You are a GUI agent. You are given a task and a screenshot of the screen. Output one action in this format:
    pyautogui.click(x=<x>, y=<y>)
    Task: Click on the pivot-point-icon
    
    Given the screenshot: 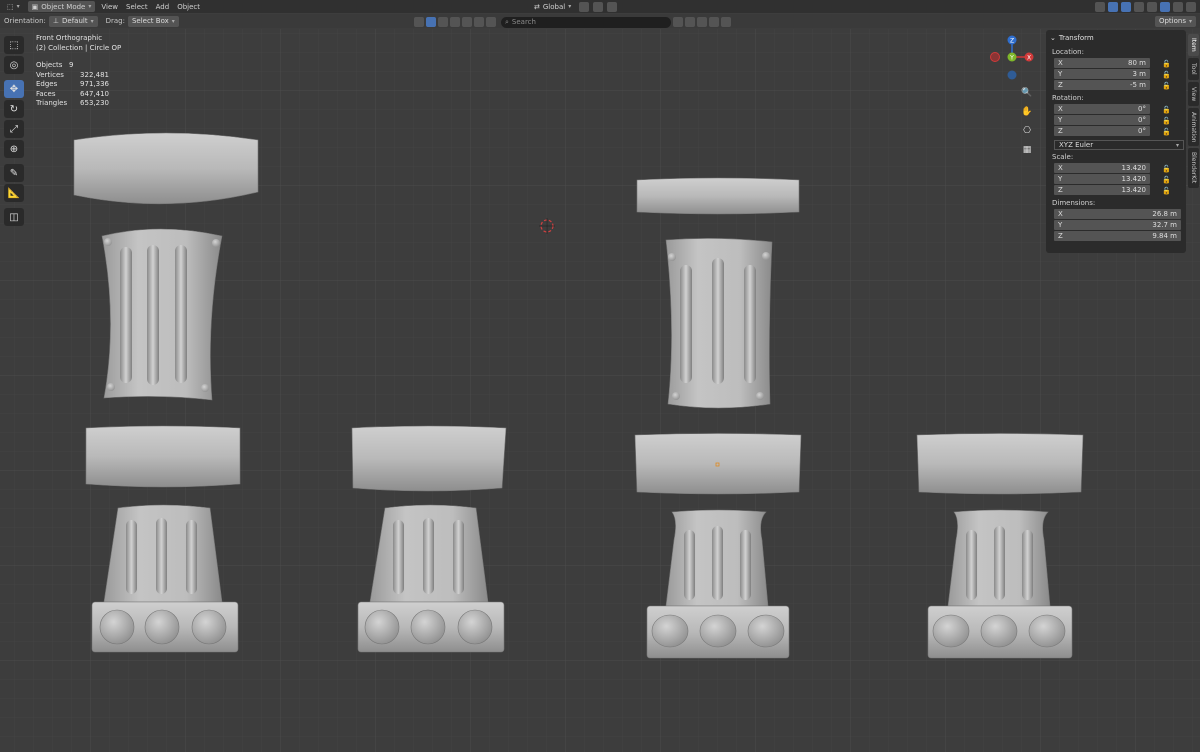 What is the action you would take?
    pyautogui.click(x=584, y=6)
    